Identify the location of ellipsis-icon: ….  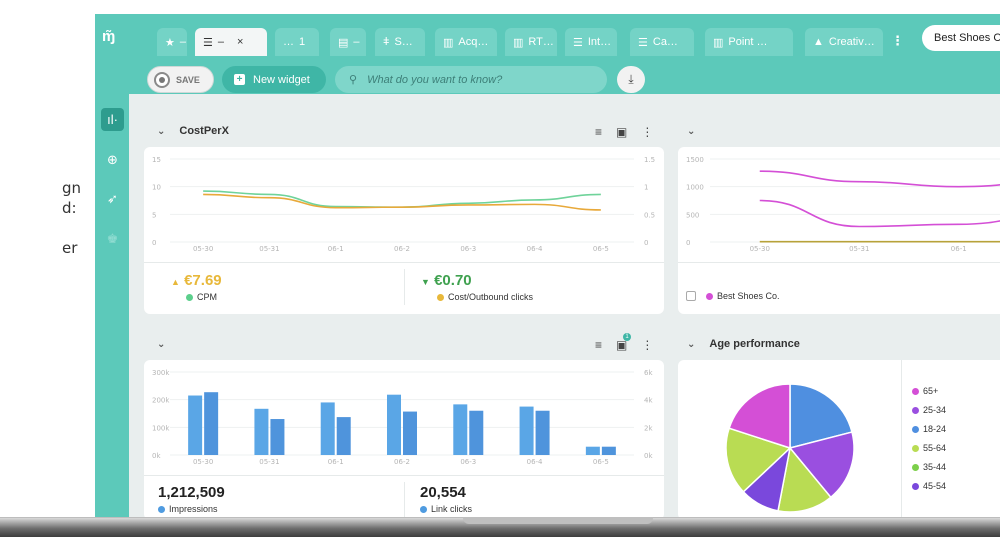
(288, 42).